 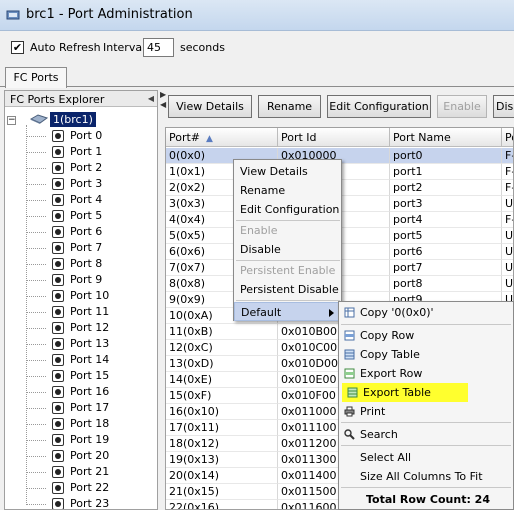 What do you see at coordinates (151, 98) in the screenshot?
I see `collapse-left-icon: ◀` at bounding box center [151, 98].